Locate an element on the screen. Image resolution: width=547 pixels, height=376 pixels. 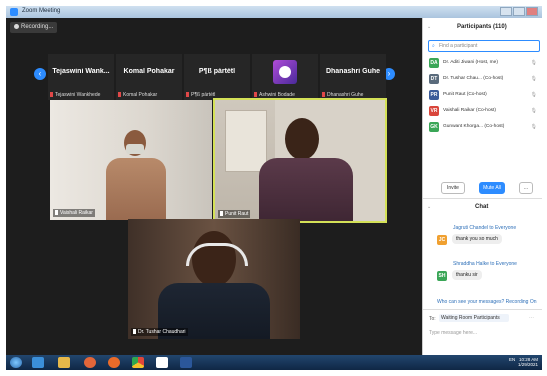
chrome-icon is located at coordinates (138, 362).